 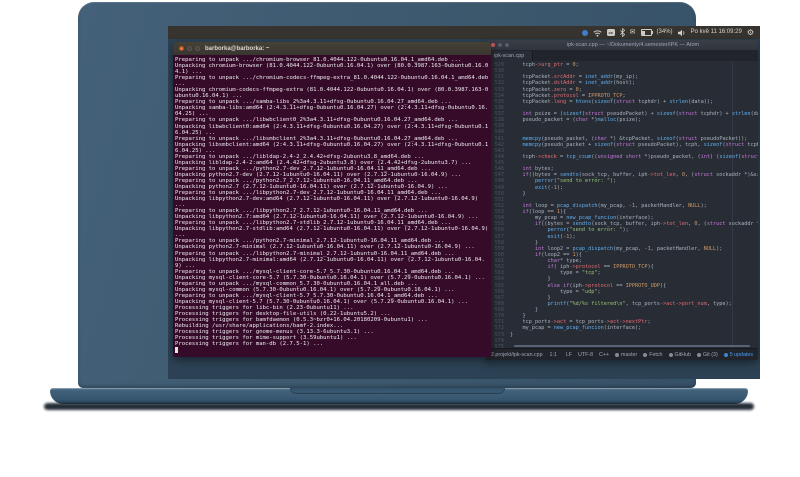 I want to click on updates-icon, so click(x=725, y=354).